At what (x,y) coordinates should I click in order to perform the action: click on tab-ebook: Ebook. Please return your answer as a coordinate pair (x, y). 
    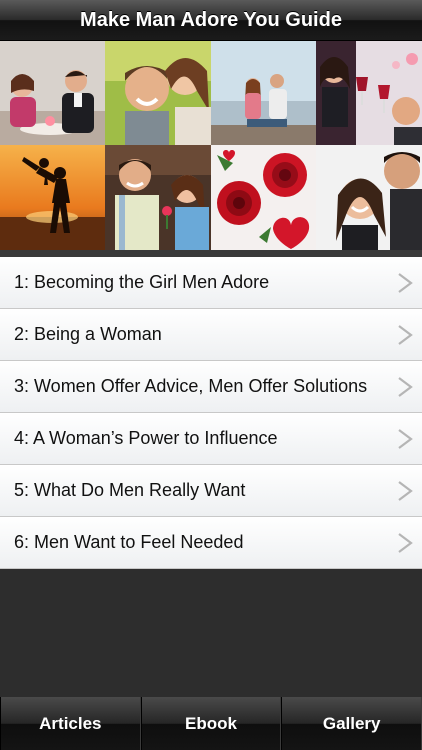
    Looking at the image, I should click on (211, 723).